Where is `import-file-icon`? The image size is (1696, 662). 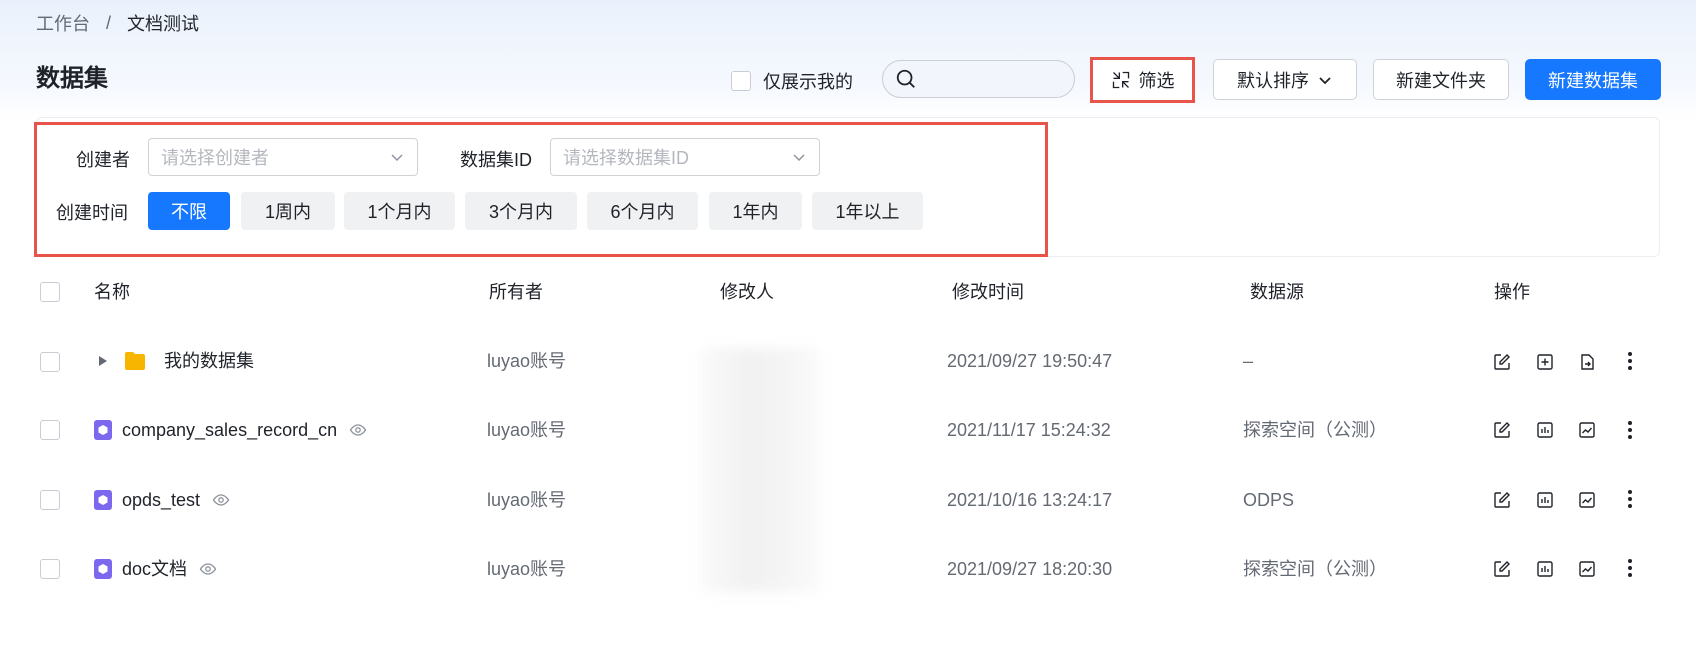
import-file-icon is located at coordinates (1587, 362).